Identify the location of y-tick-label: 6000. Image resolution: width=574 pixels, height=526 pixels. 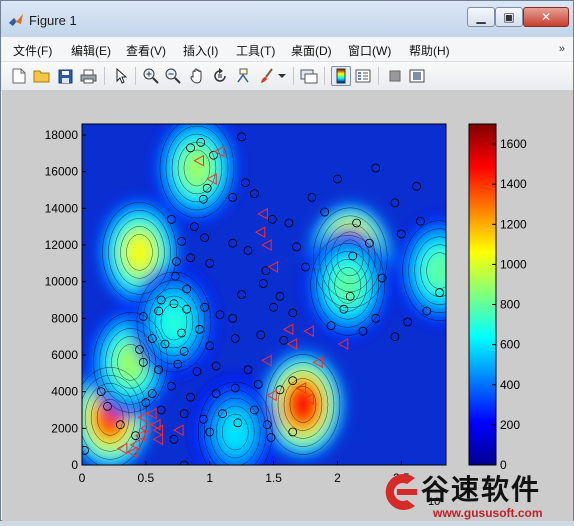
(64, 355).